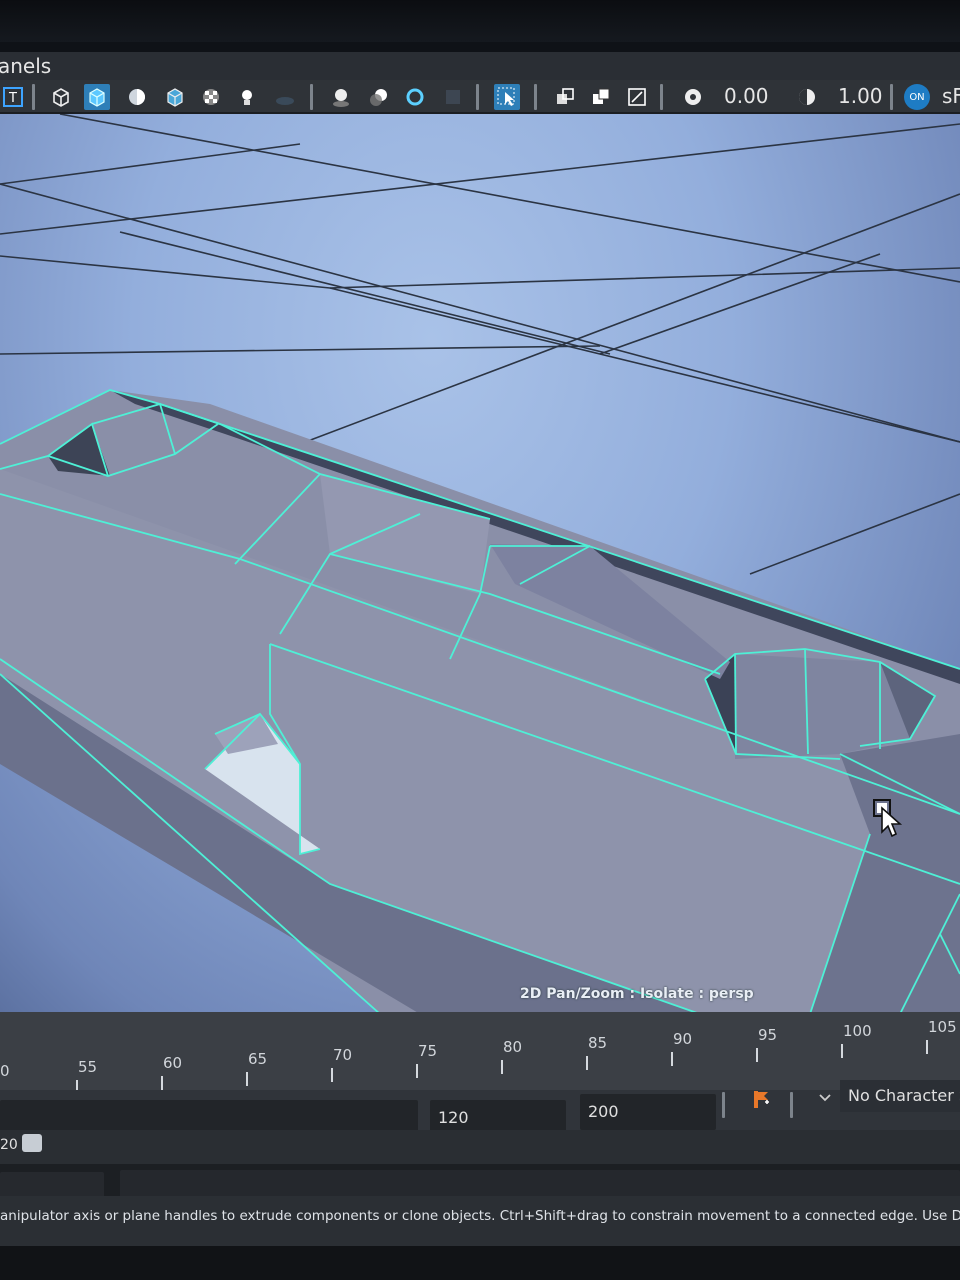 This screenshot has height=1280, width=960. What do you see at coordinates (453, 97) in the screenshot?
I see `depth-of-field-icon` at bounding box center [453, 97].